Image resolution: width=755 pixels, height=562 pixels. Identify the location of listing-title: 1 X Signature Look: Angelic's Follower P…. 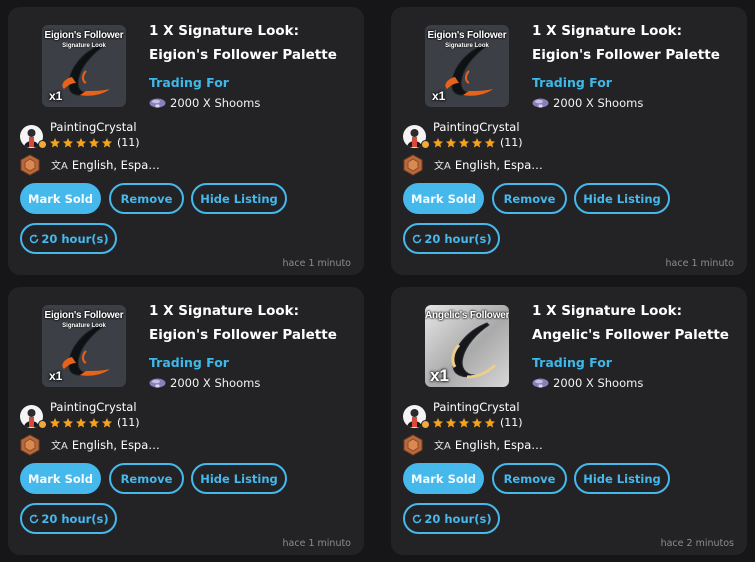
(637, 323).